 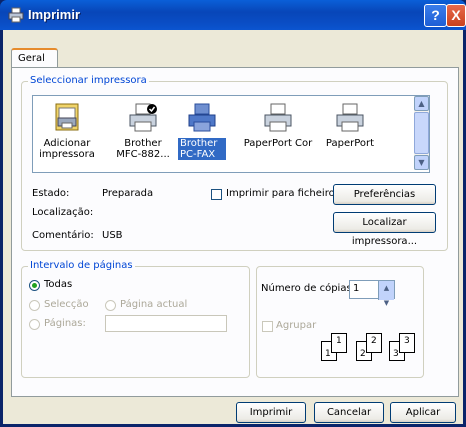 What do you see at coordinates (88, 80) in the screenshot?
I see `printer-group-legend: Seleccionar impressora` at bounding box center [88, 80].